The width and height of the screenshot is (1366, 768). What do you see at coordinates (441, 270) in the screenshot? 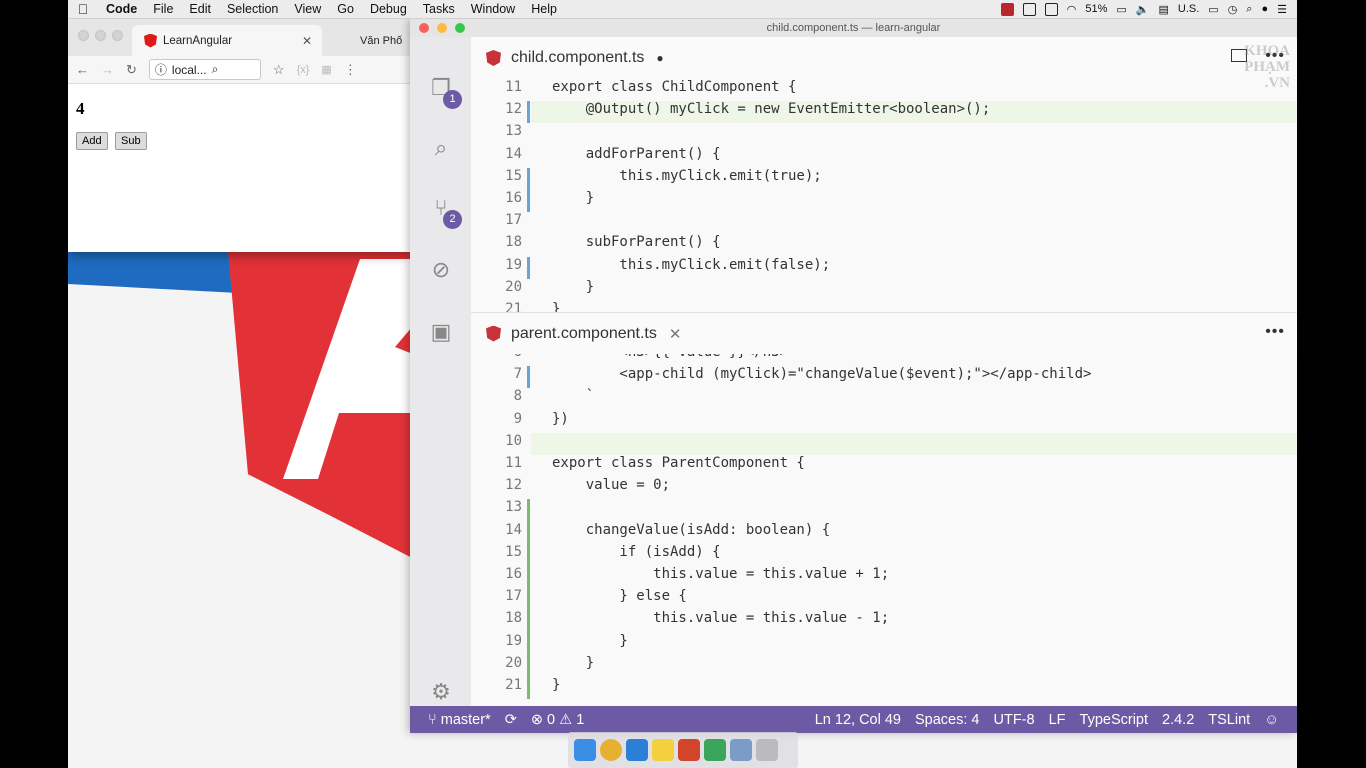
I see `debug-icon: ⊘` at bounding box center [441, 270].